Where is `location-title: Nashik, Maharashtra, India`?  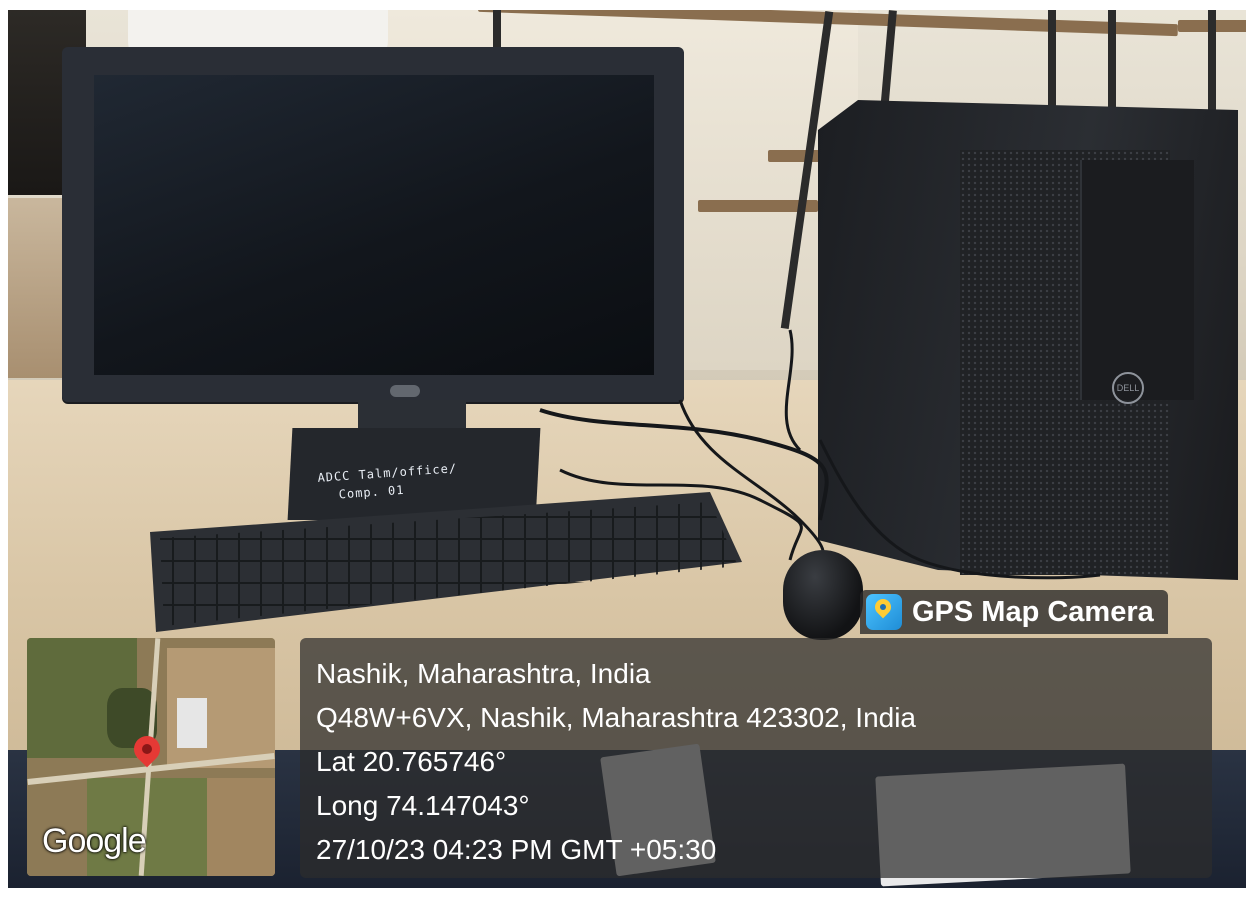 location-title: Nashik, Maharashtra, India is located at coordinates (483, 673).